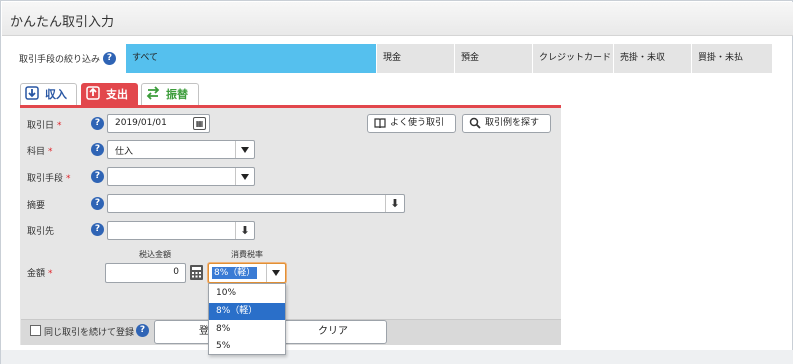  Describe the element at coordinates (142, 330) in the screenshot. I see `continue-help-icon: ?` at that location.